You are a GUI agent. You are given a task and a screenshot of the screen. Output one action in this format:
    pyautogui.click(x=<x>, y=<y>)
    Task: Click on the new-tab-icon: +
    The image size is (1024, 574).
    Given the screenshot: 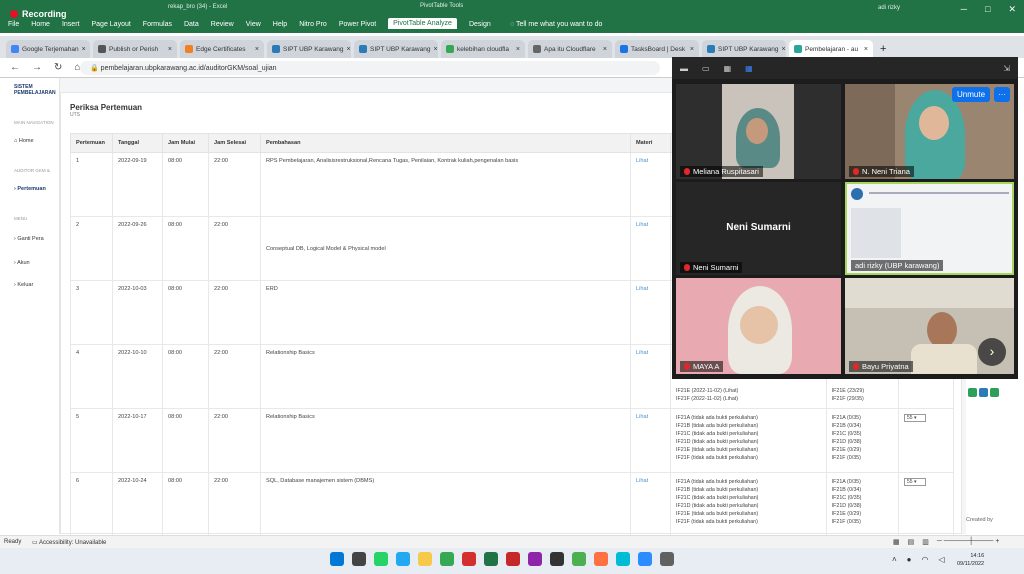 What is the action you would take?
    pyautogui.click(x=883, y=50)
    